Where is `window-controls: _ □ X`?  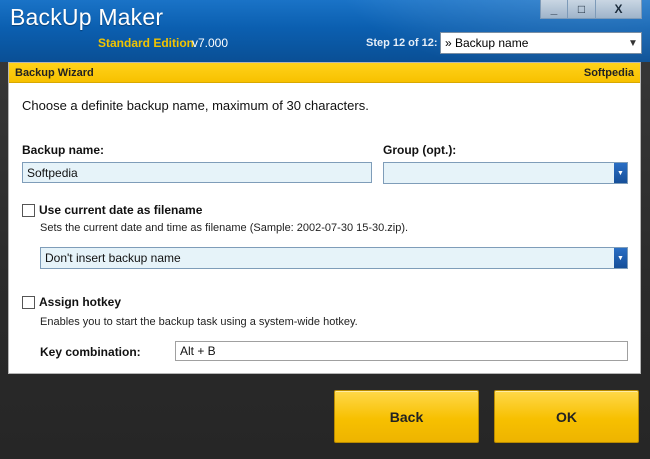 window-controls: _ □ X is located at coordinates (591, 9).